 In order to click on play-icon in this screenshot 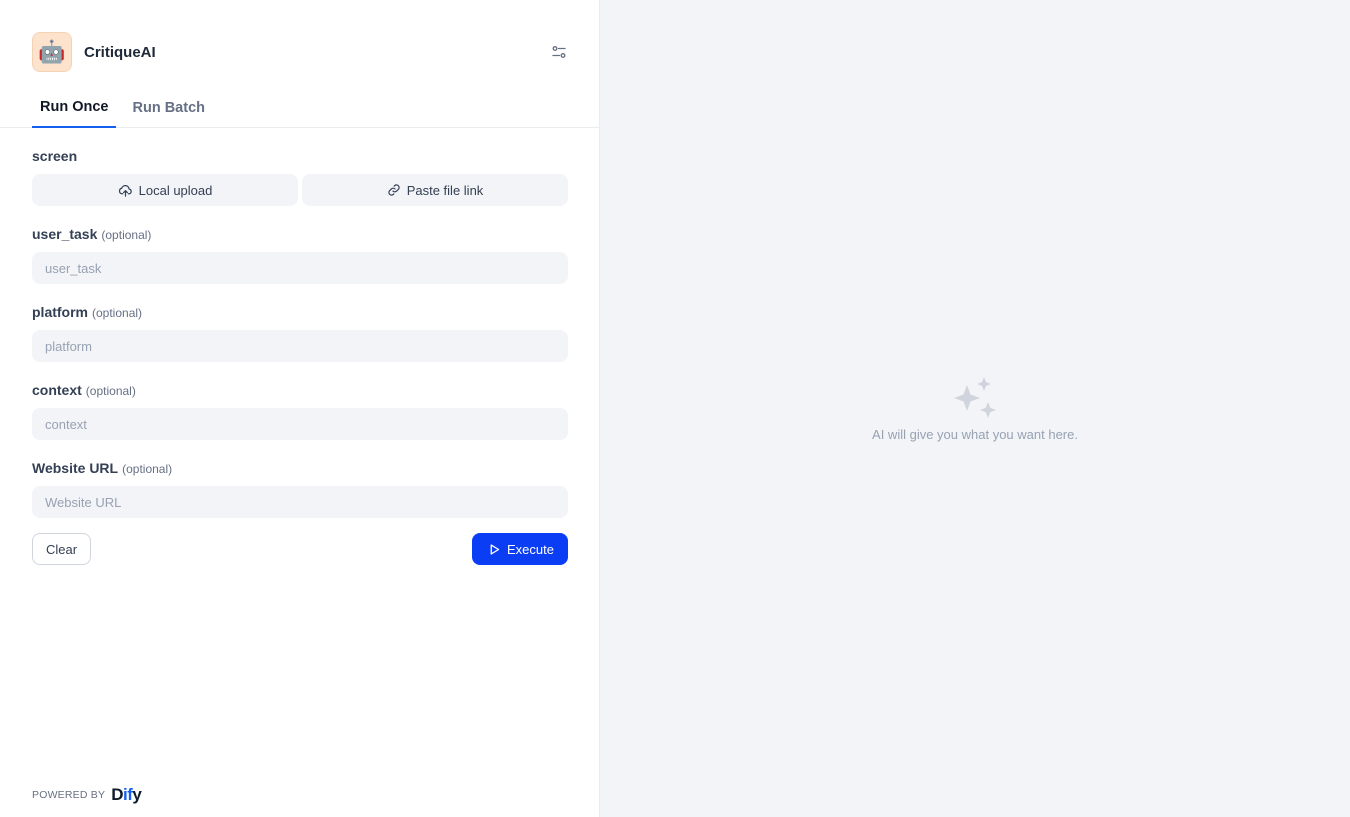, I will do `click(495, 549)`.